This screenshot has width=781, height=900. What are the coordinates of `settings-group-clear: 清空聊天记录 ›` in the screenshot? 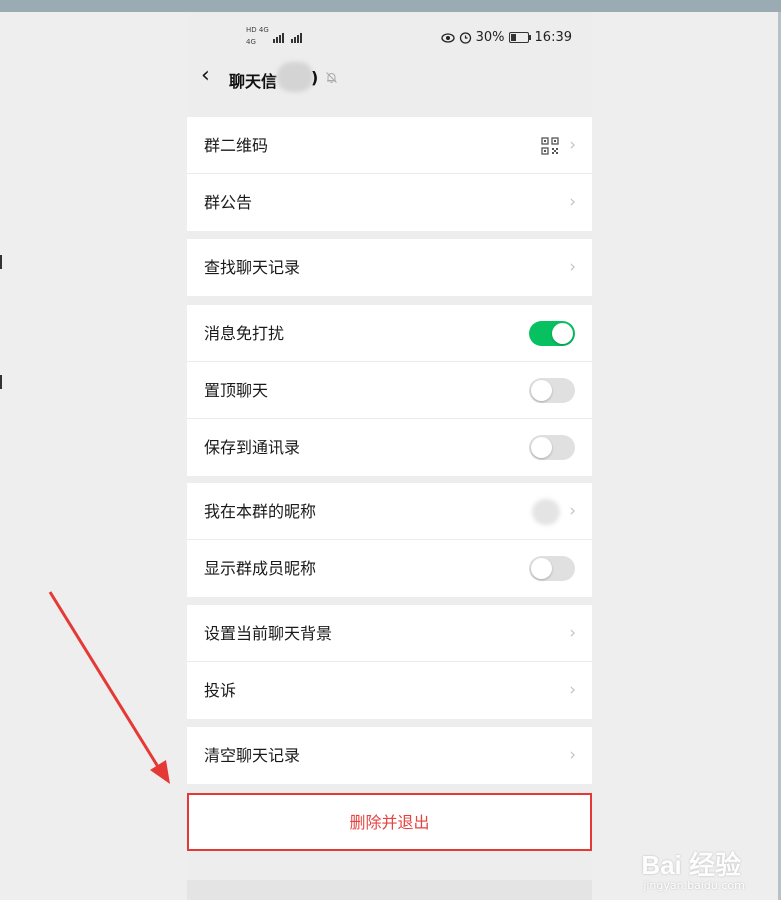 It's located at (389, 755).